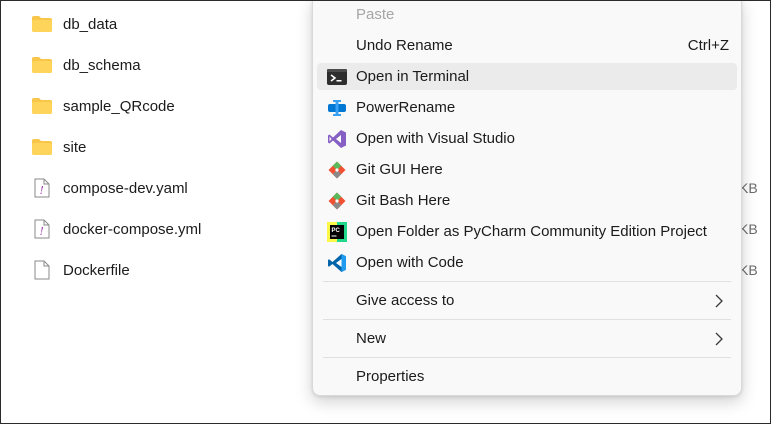 The width and height of the screenshot is (771, 424). What do you see at coordinates (527, 138) in the screenshot?
I see `menu-item-open-with-visual-studio: Open with Visual Studio` at bounding box center [527, 138].